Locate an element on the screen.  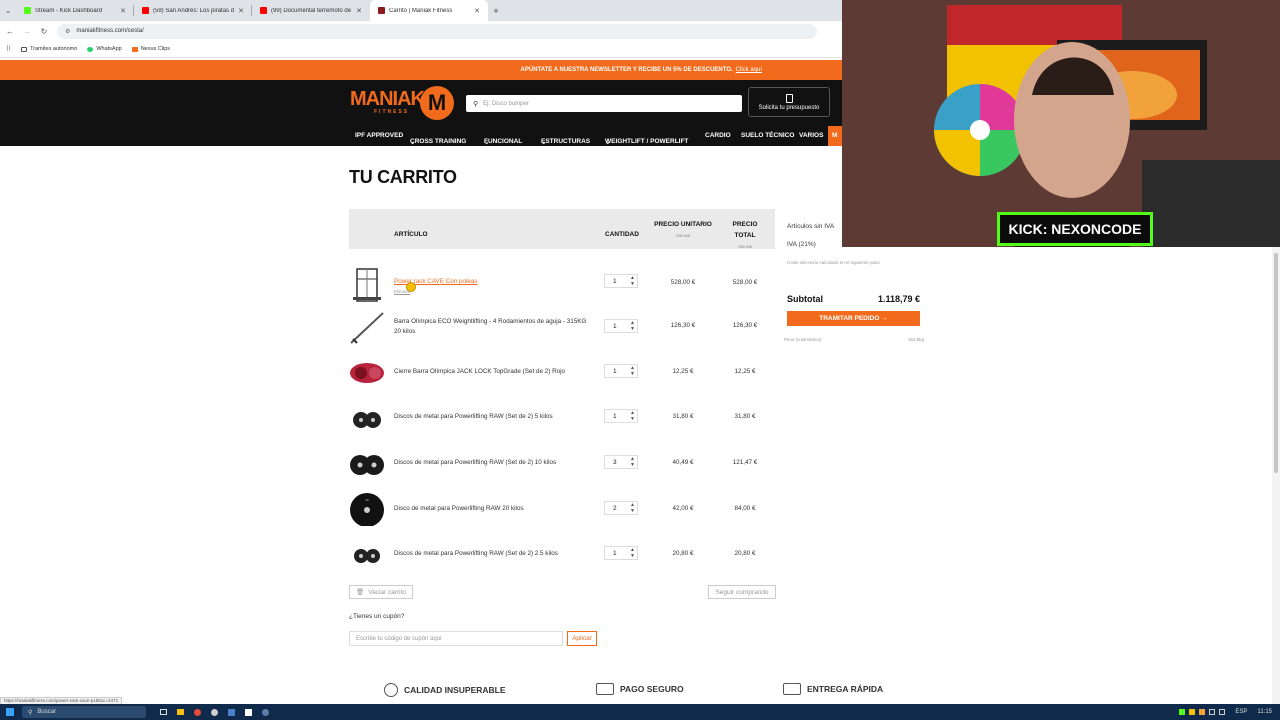
nav-more: M is located at coordinates (835, 136).